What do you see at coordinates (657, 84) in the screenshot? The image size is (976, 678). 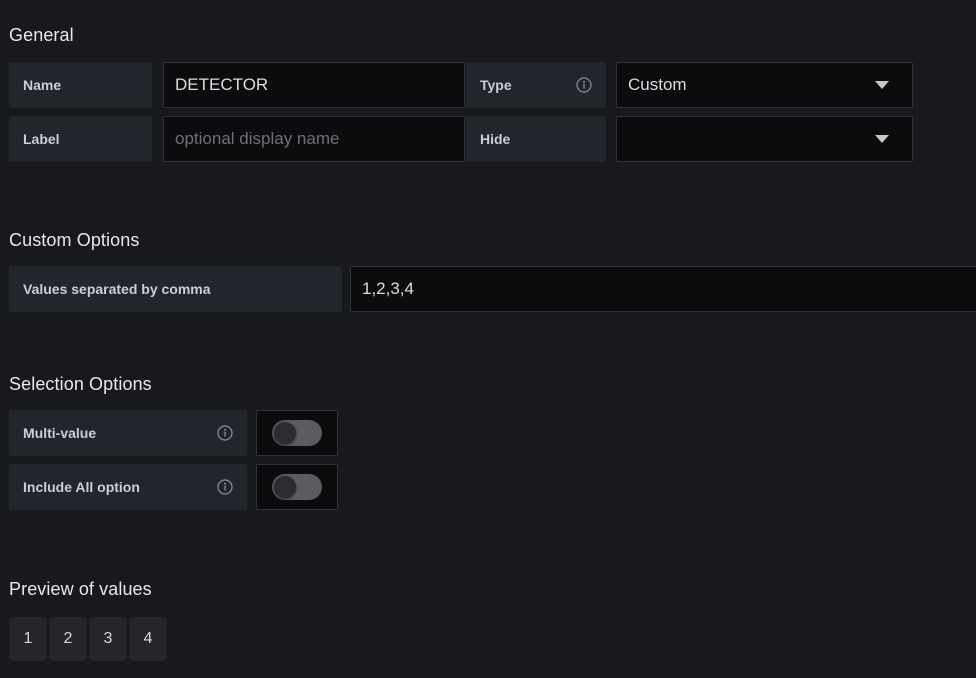 I see `type-select-value: Custom` at bounding box center [657, 84].